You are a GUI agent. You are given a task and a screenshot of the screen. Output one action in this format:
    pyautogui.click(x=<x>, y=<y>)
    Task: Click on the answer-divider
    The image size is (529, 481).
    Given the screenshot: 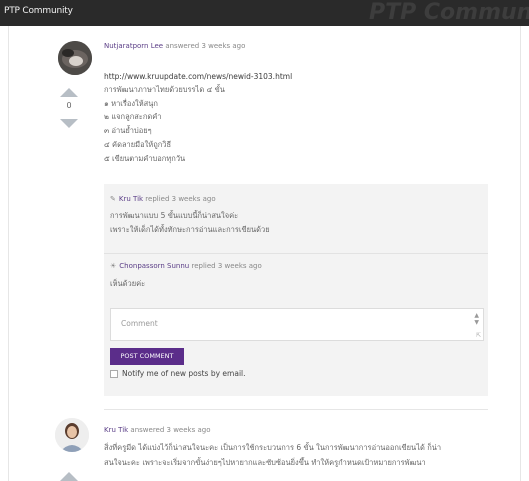 What is the action you would take?
    pyautogui.click(x=296, y=409)
    